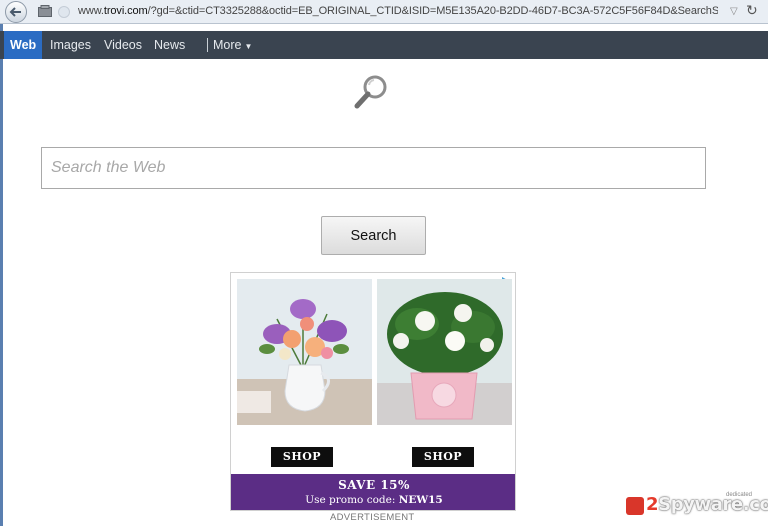 The width and height of the screenshot is (768, 526). Describe the element at coordinates (384, 45) in the screenshot. I see `nav-bar: Web Images Videos News More ▼` at that location.